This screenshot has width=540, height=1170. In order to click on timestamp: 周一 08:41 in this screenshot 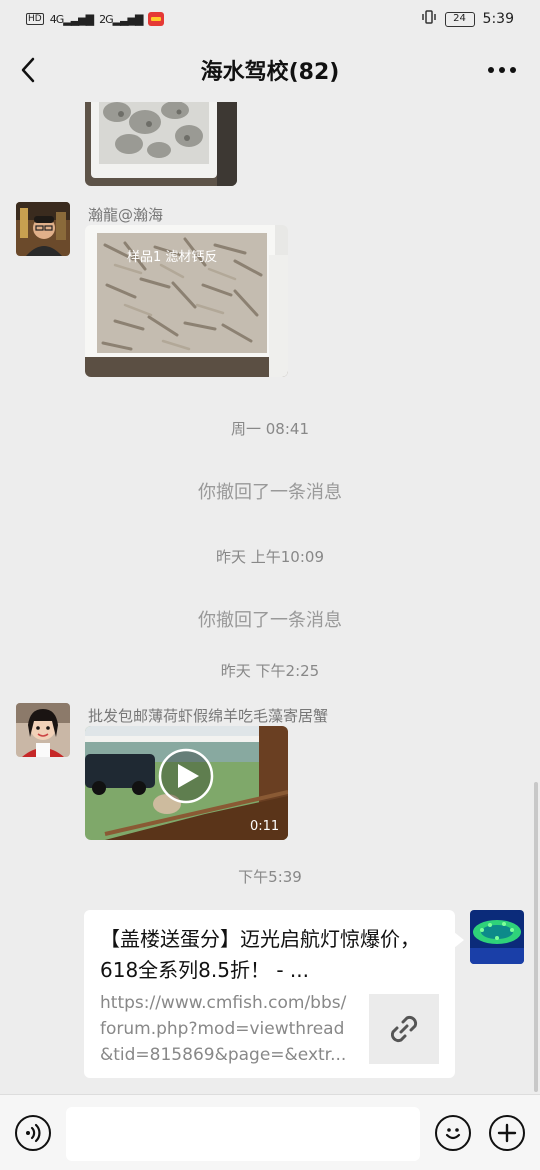, I will do `click(270, 429)`.